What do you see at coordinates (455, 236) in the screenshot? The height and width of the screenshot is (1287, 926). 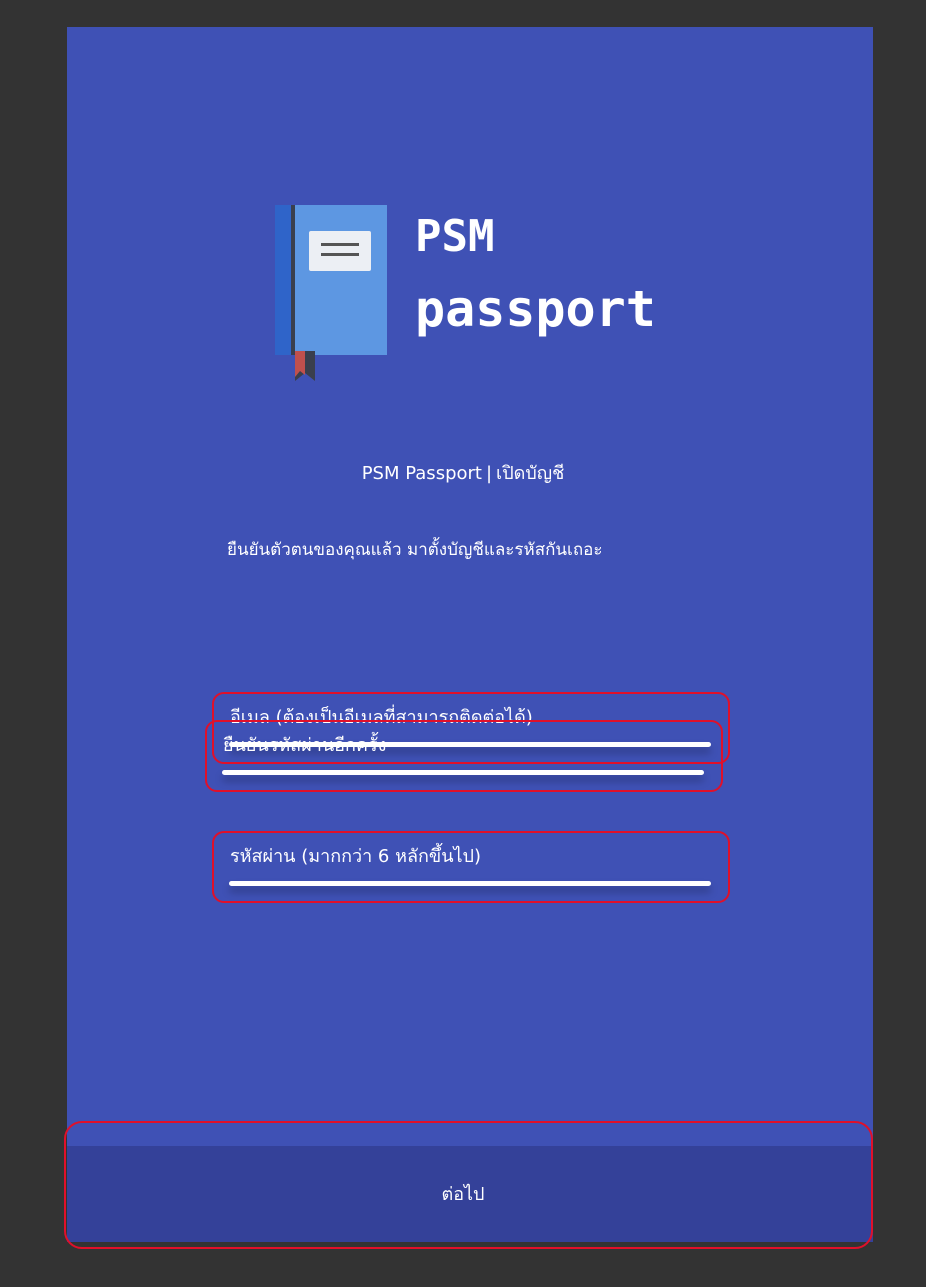 I see `logo-text-line1: PSM` at bounding box center [455, 236].